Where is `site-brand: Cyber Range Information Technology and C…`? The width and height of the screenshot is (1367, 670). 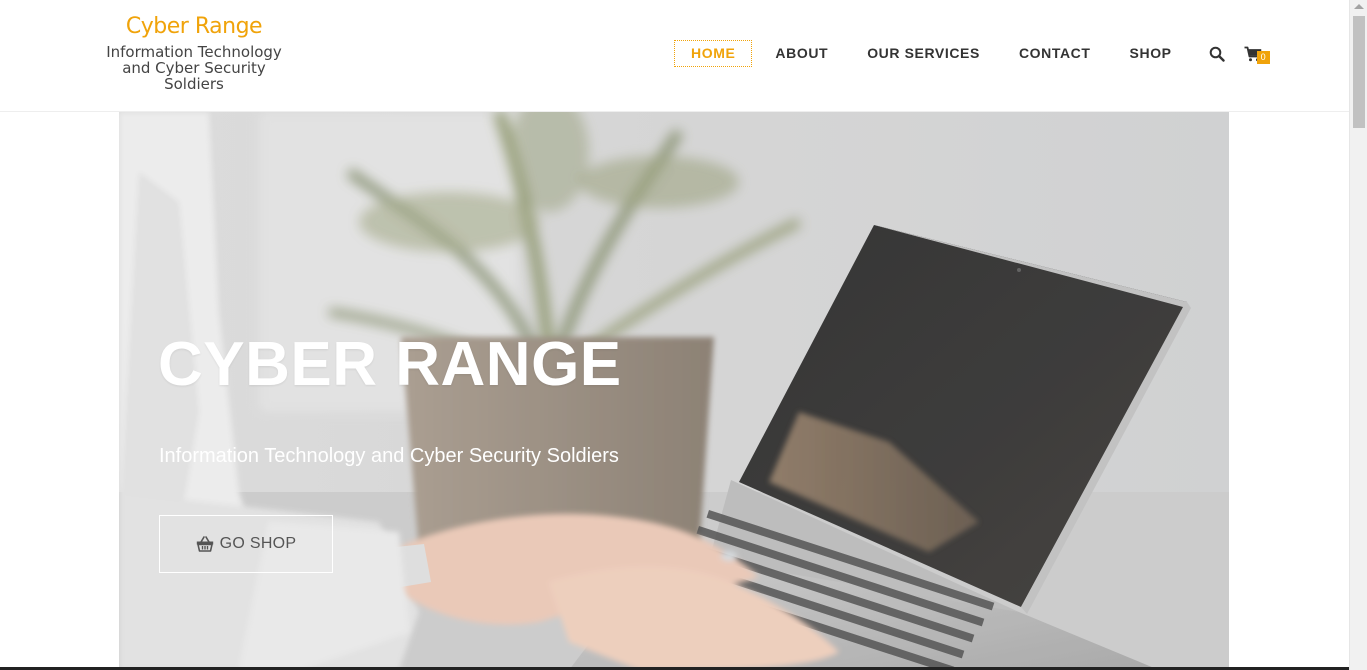
site-brand: Cyber Range Information Technology and C… is located at coordinates (194, 52).